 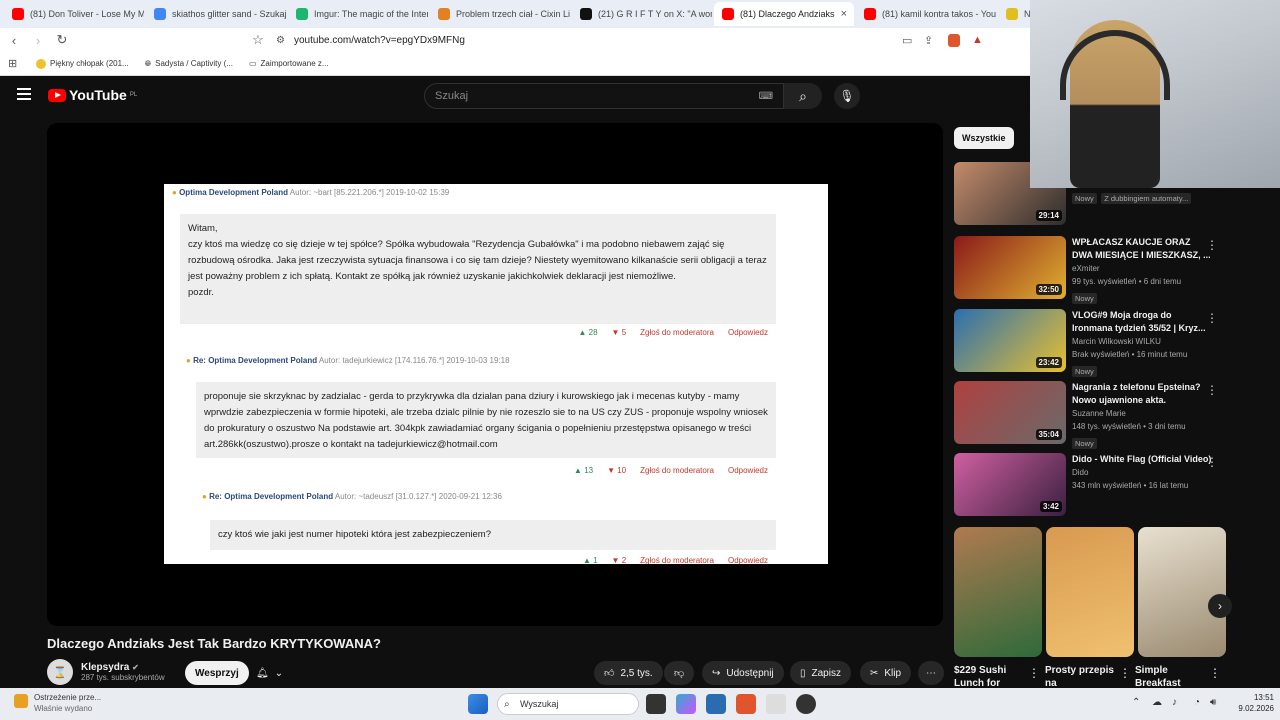 I want to click on system-tray-chevron-icon: ⌃, so click(x=1136, y=702).